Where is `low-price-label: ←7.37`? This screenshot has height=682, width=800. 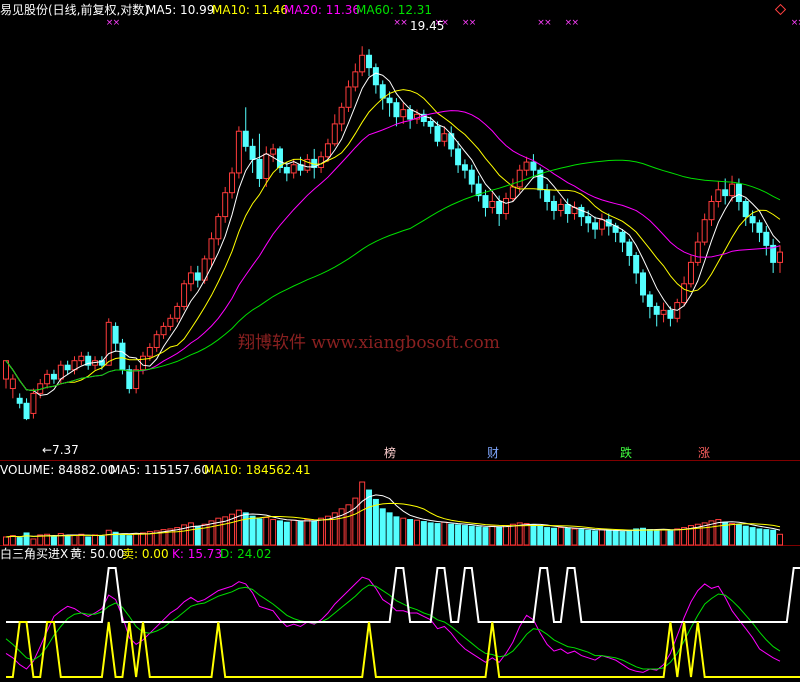 low-price-label: ←7.37 is located at coordinates (60, 450).